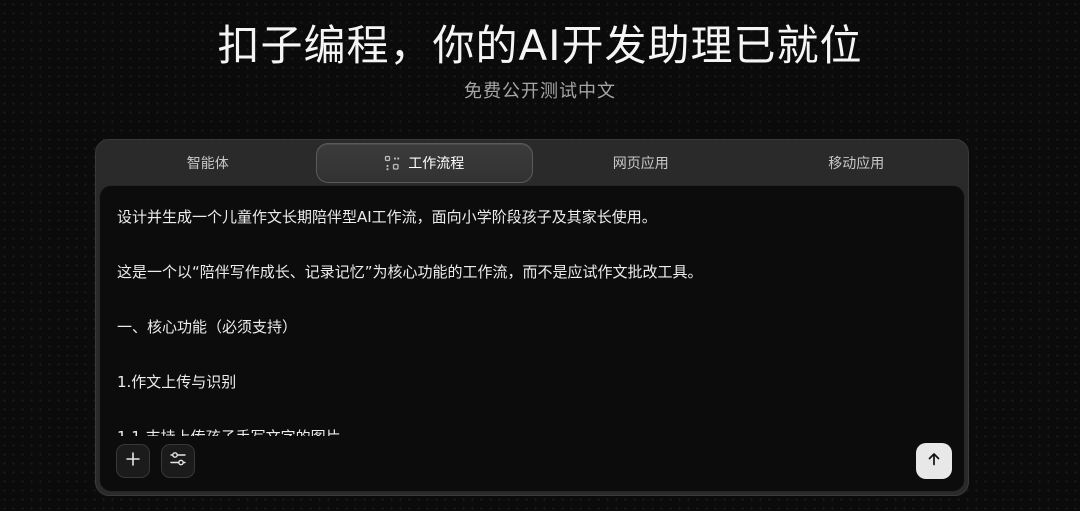 The height and width of the screenshot is (511, 1080). I want to click on tab-label: 网页应用, so click(640, 164).